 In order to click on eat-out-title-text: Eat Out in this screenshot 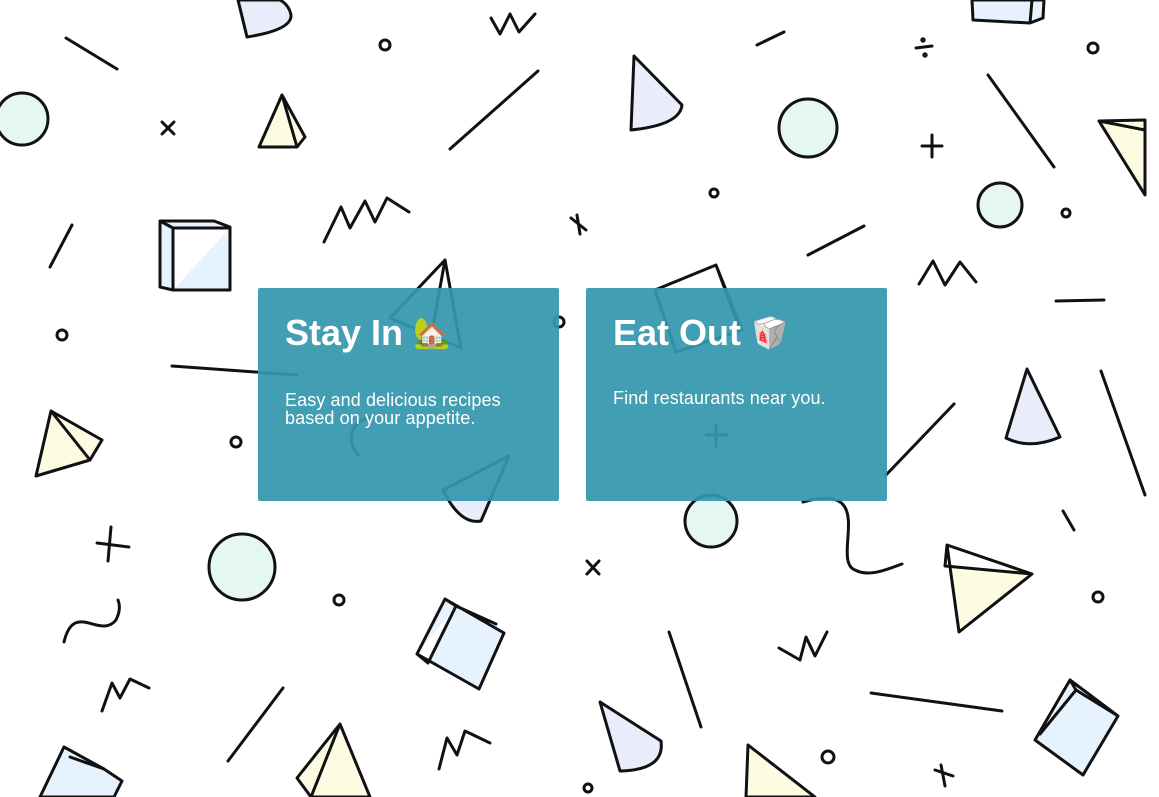, I will do `click(677, 332)`.